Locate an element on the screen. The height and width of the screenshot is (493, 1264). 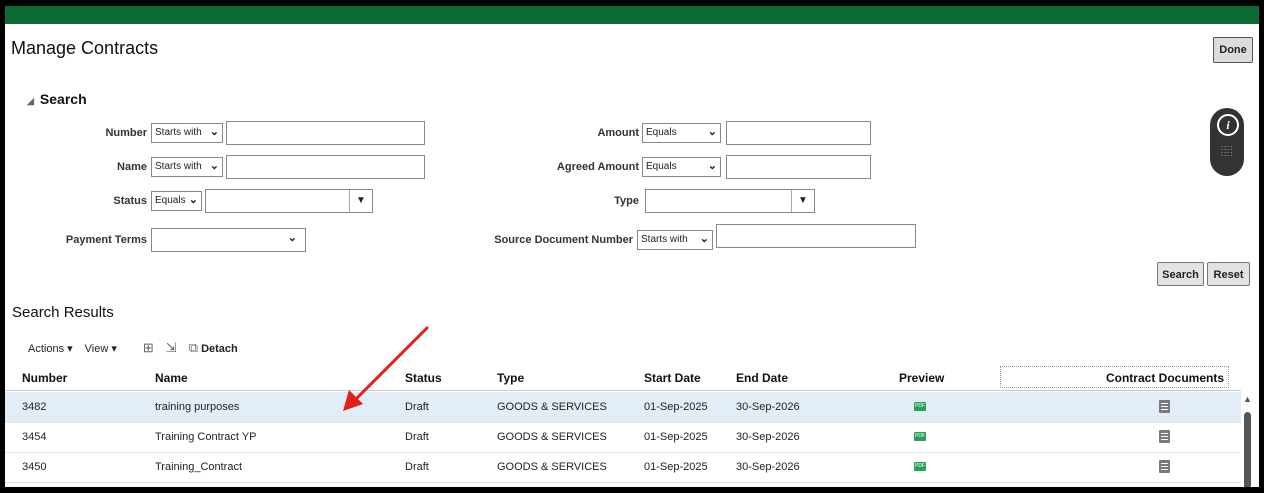
column-header-number: Number is located at coordinates (44, 378).